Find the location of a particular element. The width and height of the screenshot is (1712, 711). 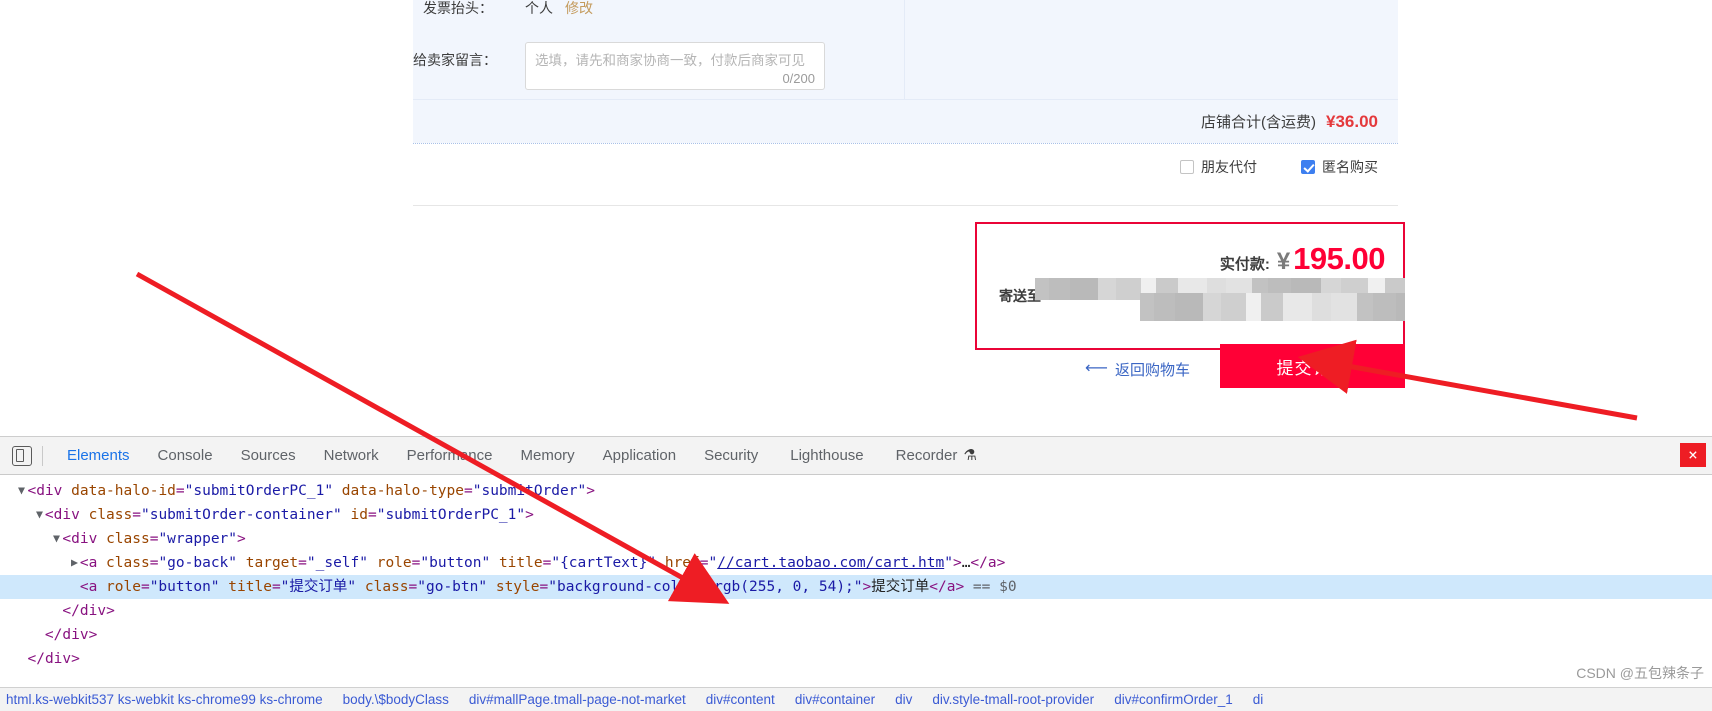

code-token-attr: title is located at coordinates (250, 587).